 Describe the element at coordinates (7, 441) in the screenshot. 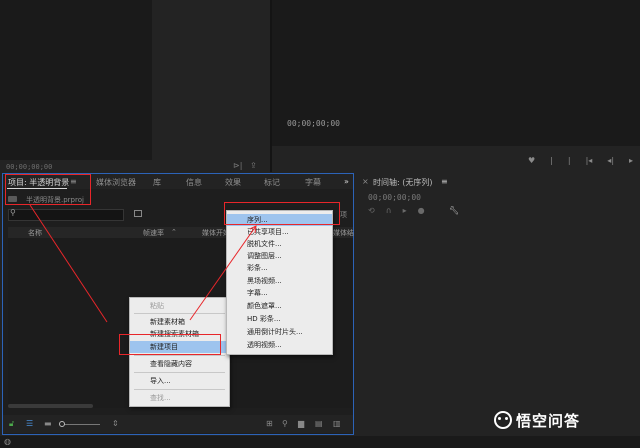

I see `status-indicator-icon: ◍` at that location.